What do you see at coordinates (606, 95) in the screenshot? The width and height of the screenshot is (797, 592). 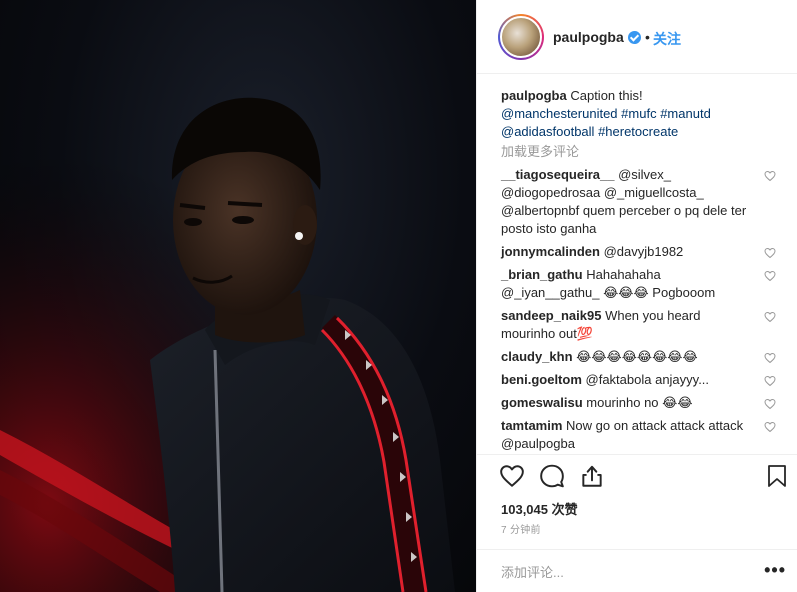 I see `caption-text: Caption this!` at bounding box center [606, 95].